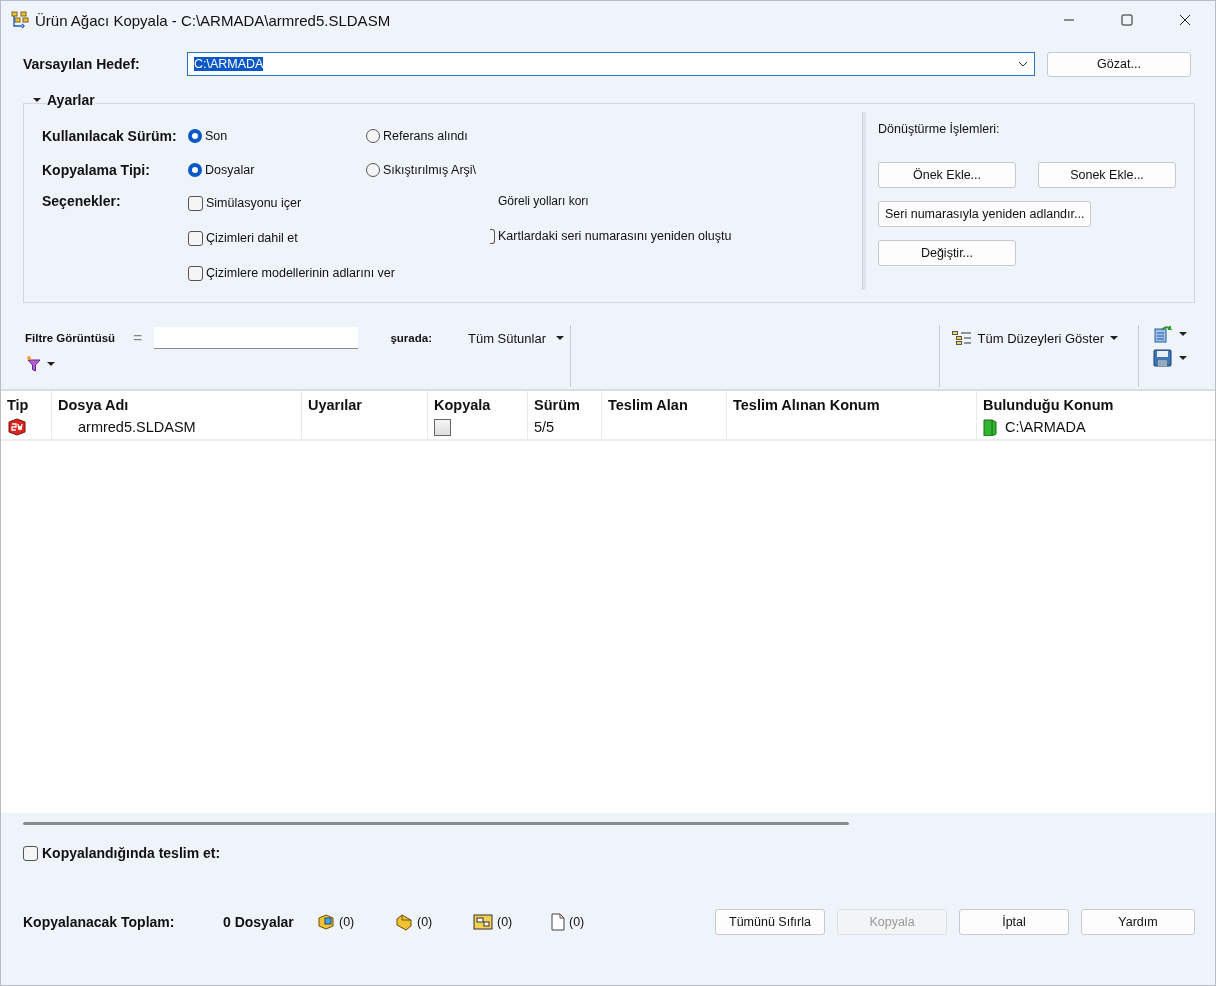 The width and height of the screenshot is (1216, 986). Describe the element at coordinates (176, 403) in the screenshot. I see `column-header: Dosya Adı` at that location.